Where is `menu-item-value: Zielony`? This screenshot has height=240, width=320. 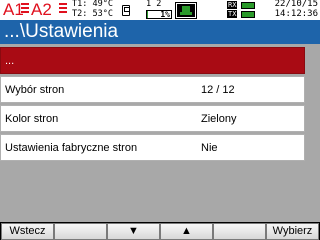 menu-item-value: Zielony is located at coordinates (219, 119).